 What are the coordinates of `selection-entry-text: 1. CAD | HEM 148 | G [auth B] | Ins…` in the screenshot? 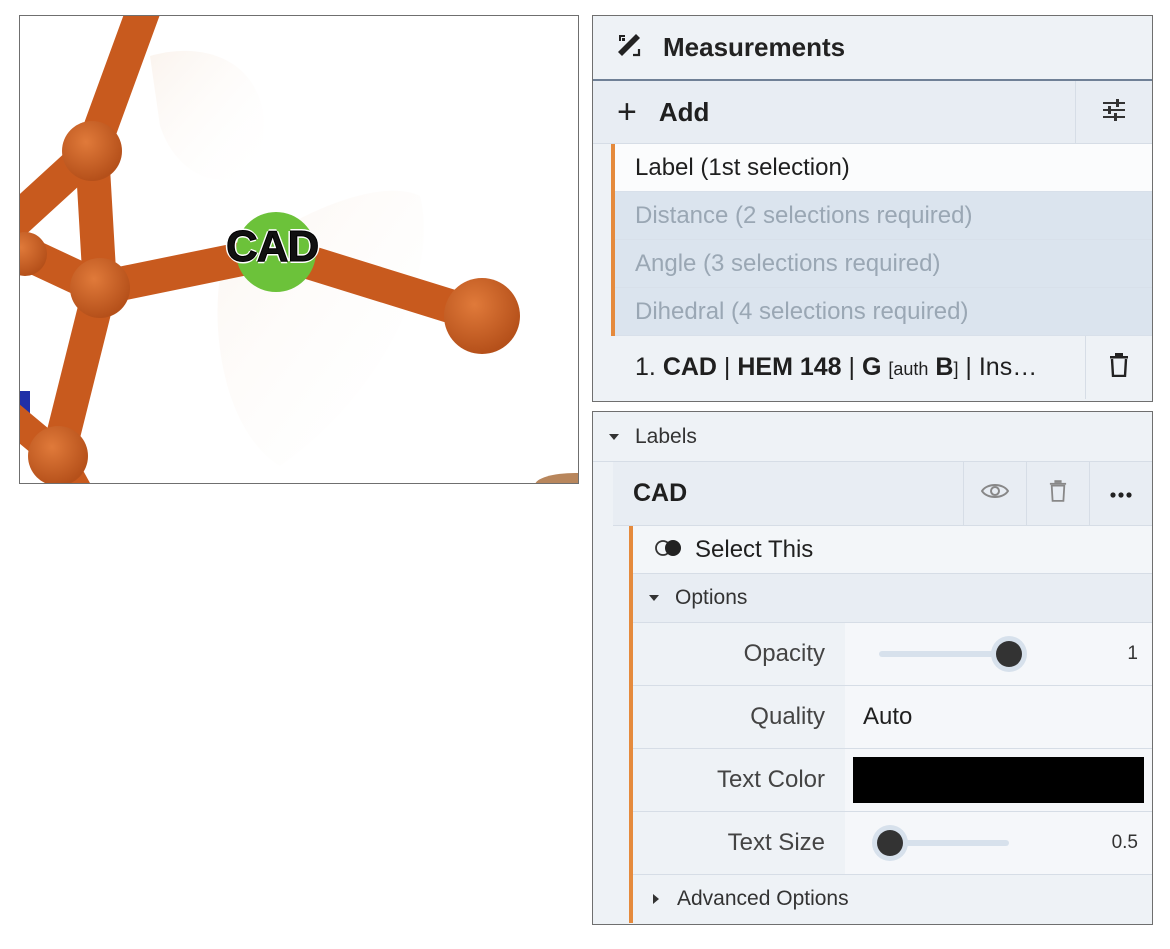 It's located at (839, 367).